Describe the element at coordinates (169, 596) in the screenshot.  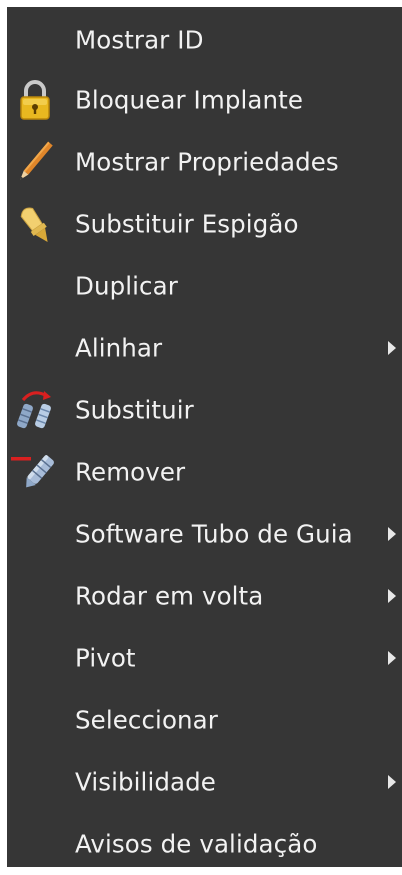
I see `menu-item-label: Rodar em volta` at that location.